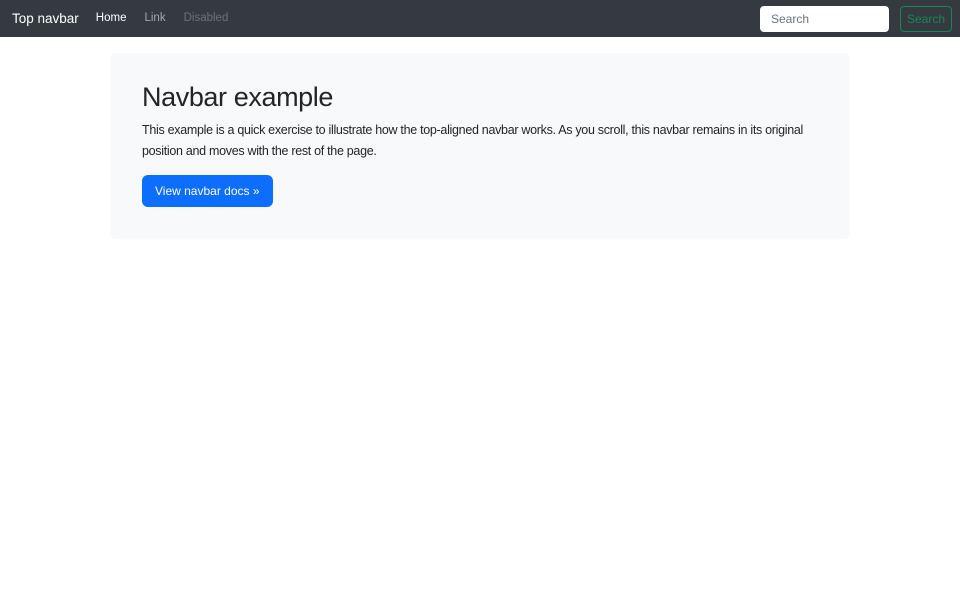 Image resolution: width=960 pixels, height=600 pixels. I want to click on navbar-nav: Home Link Disabled, so click(162, 18).